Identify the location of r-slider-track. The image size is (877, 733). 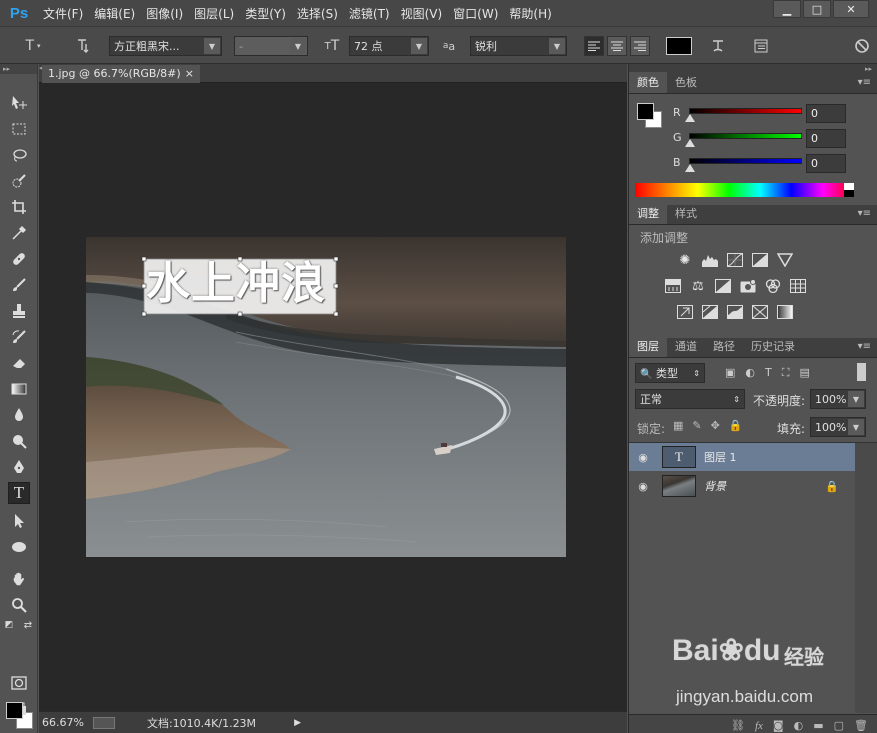
(745, 111).